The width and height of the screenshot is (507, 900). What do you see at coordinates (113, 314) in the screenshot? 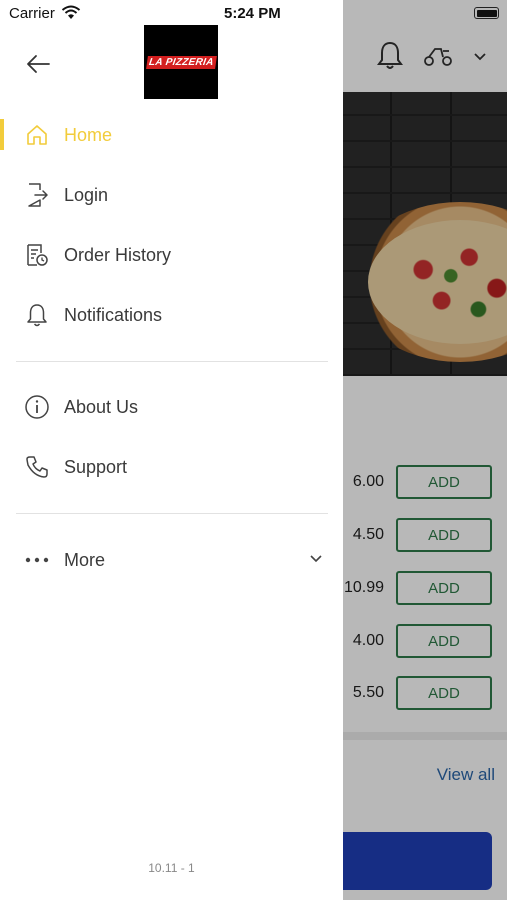
I see `menu-item-label: Notifications` at bounding box center [113, 314].